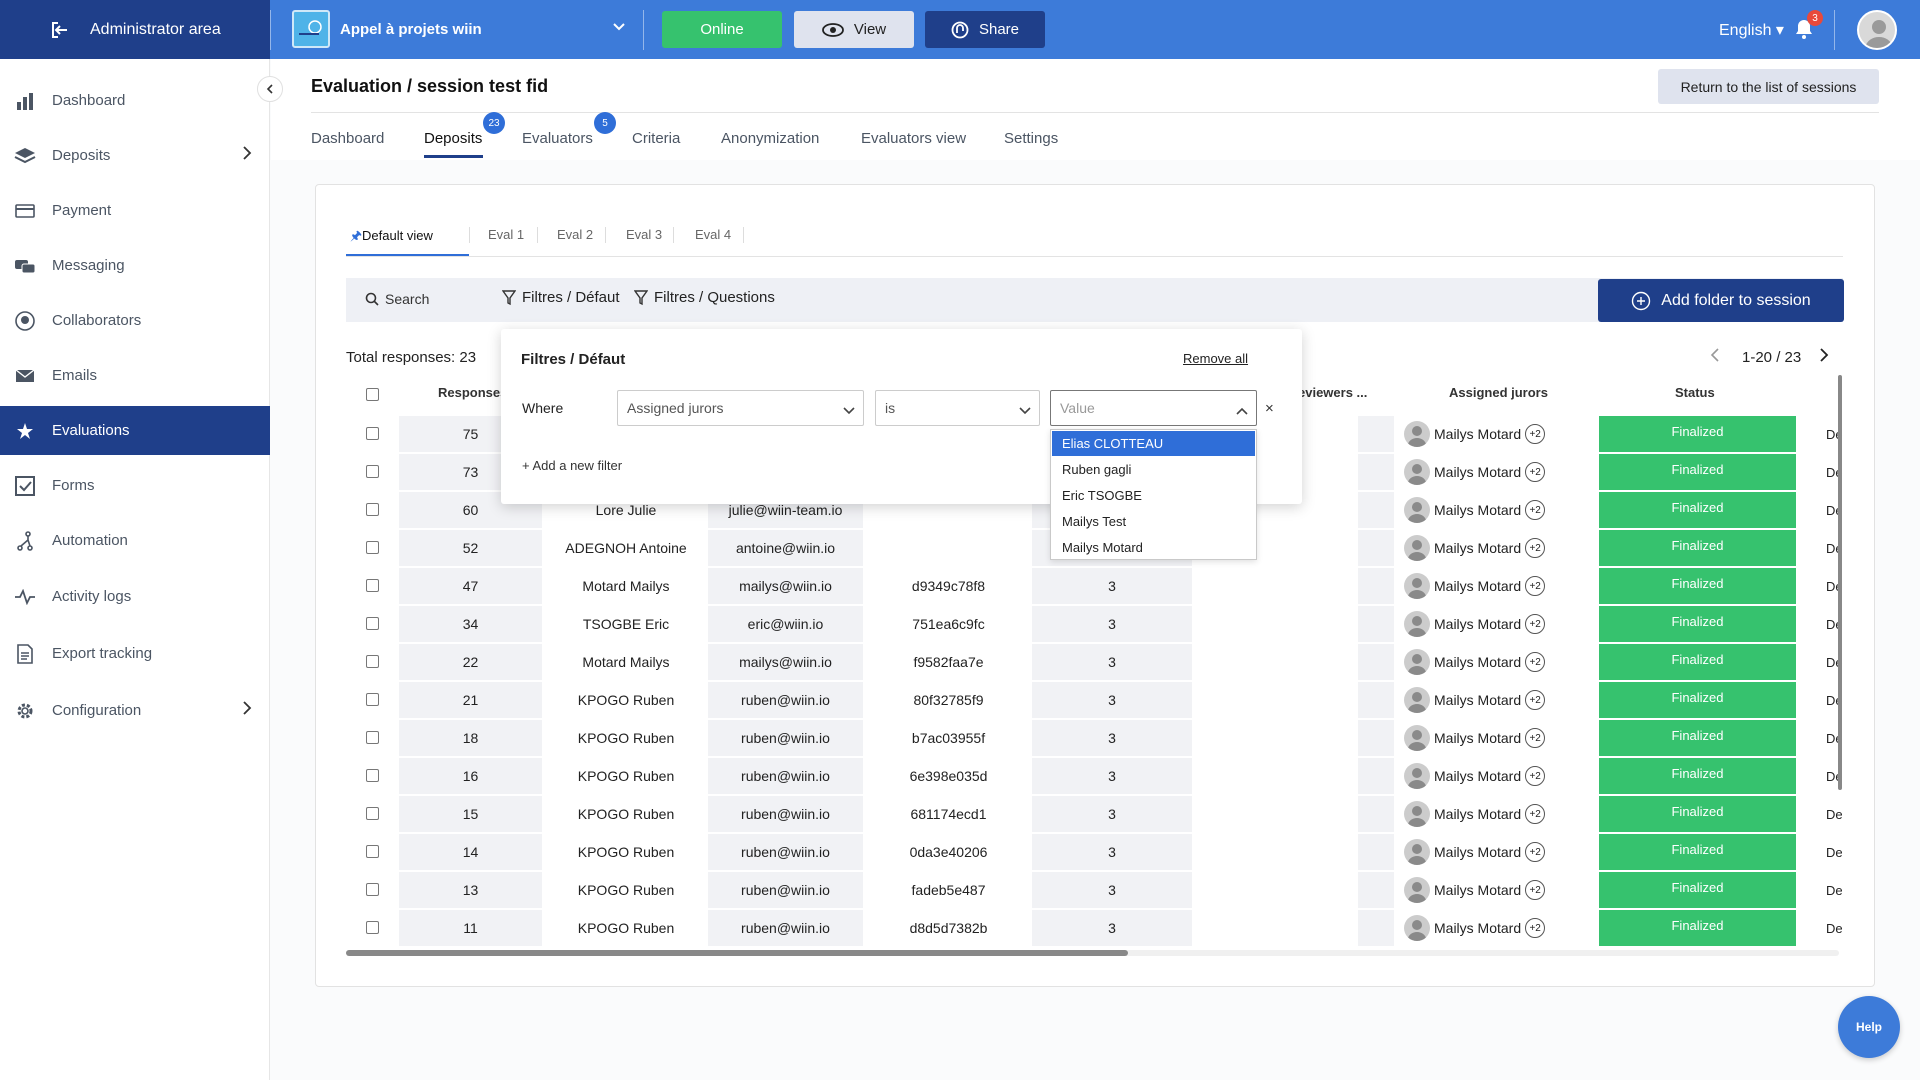 Image resolution: width=1920 pixels, height=1080 pixels. I want to click on sidebar-item-export-tracking: Export tracking, so click(135, 653).